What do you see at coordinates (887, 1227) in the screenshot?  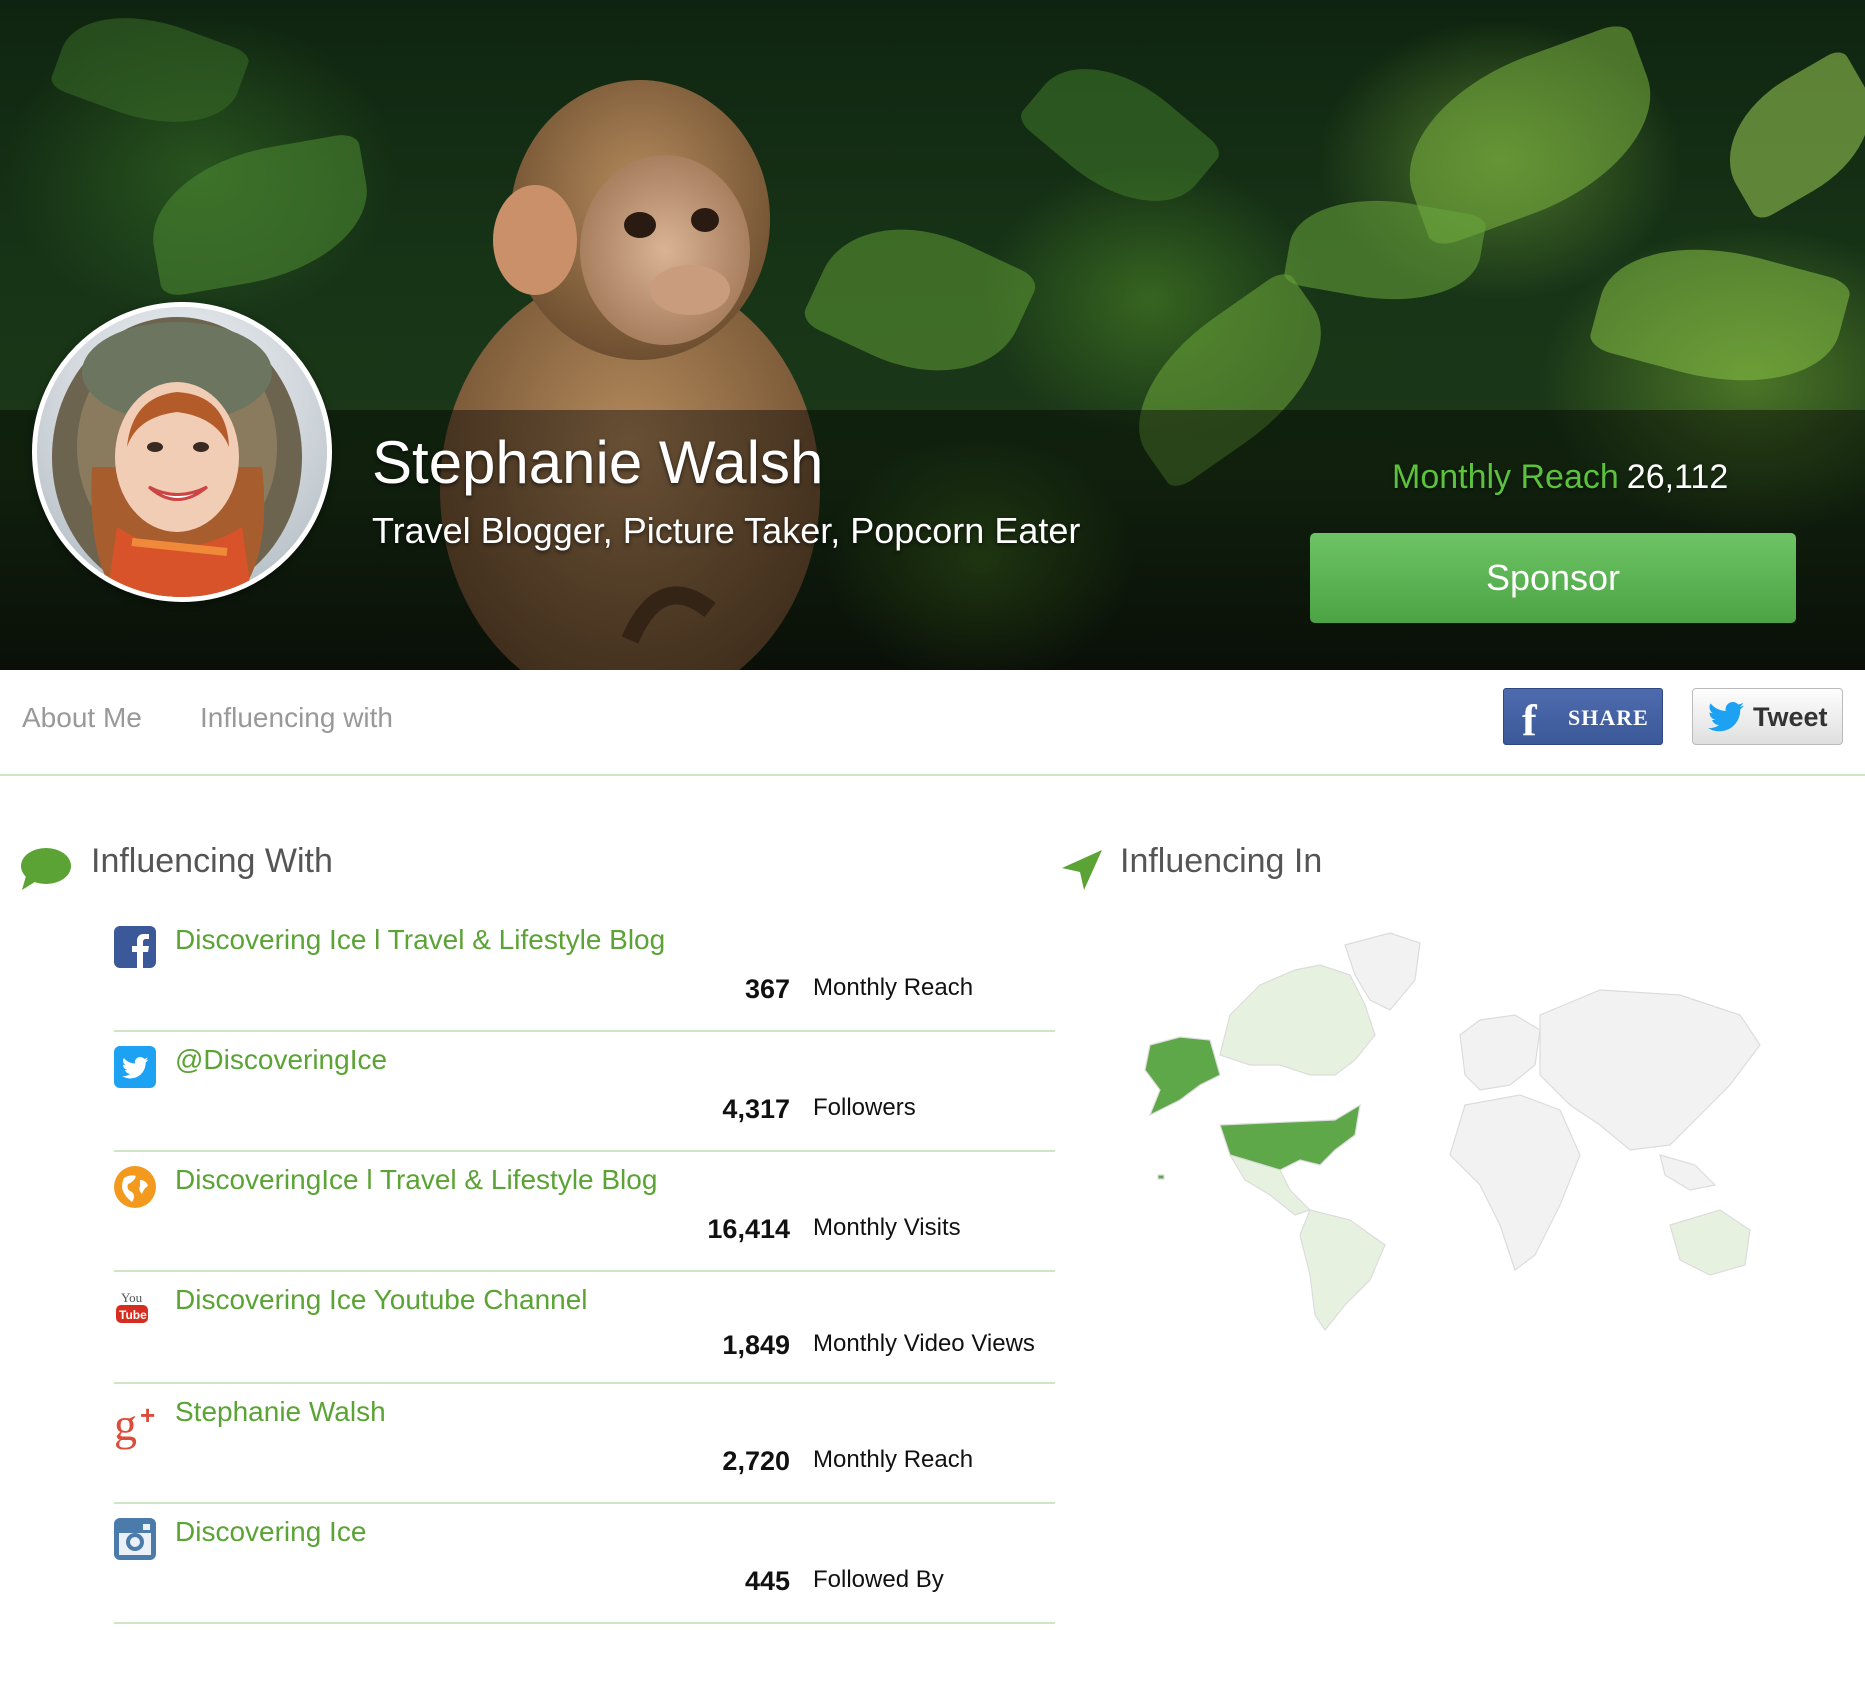 I see `channel-metric: Monthly Visits` at bounding box center [887, 1227].